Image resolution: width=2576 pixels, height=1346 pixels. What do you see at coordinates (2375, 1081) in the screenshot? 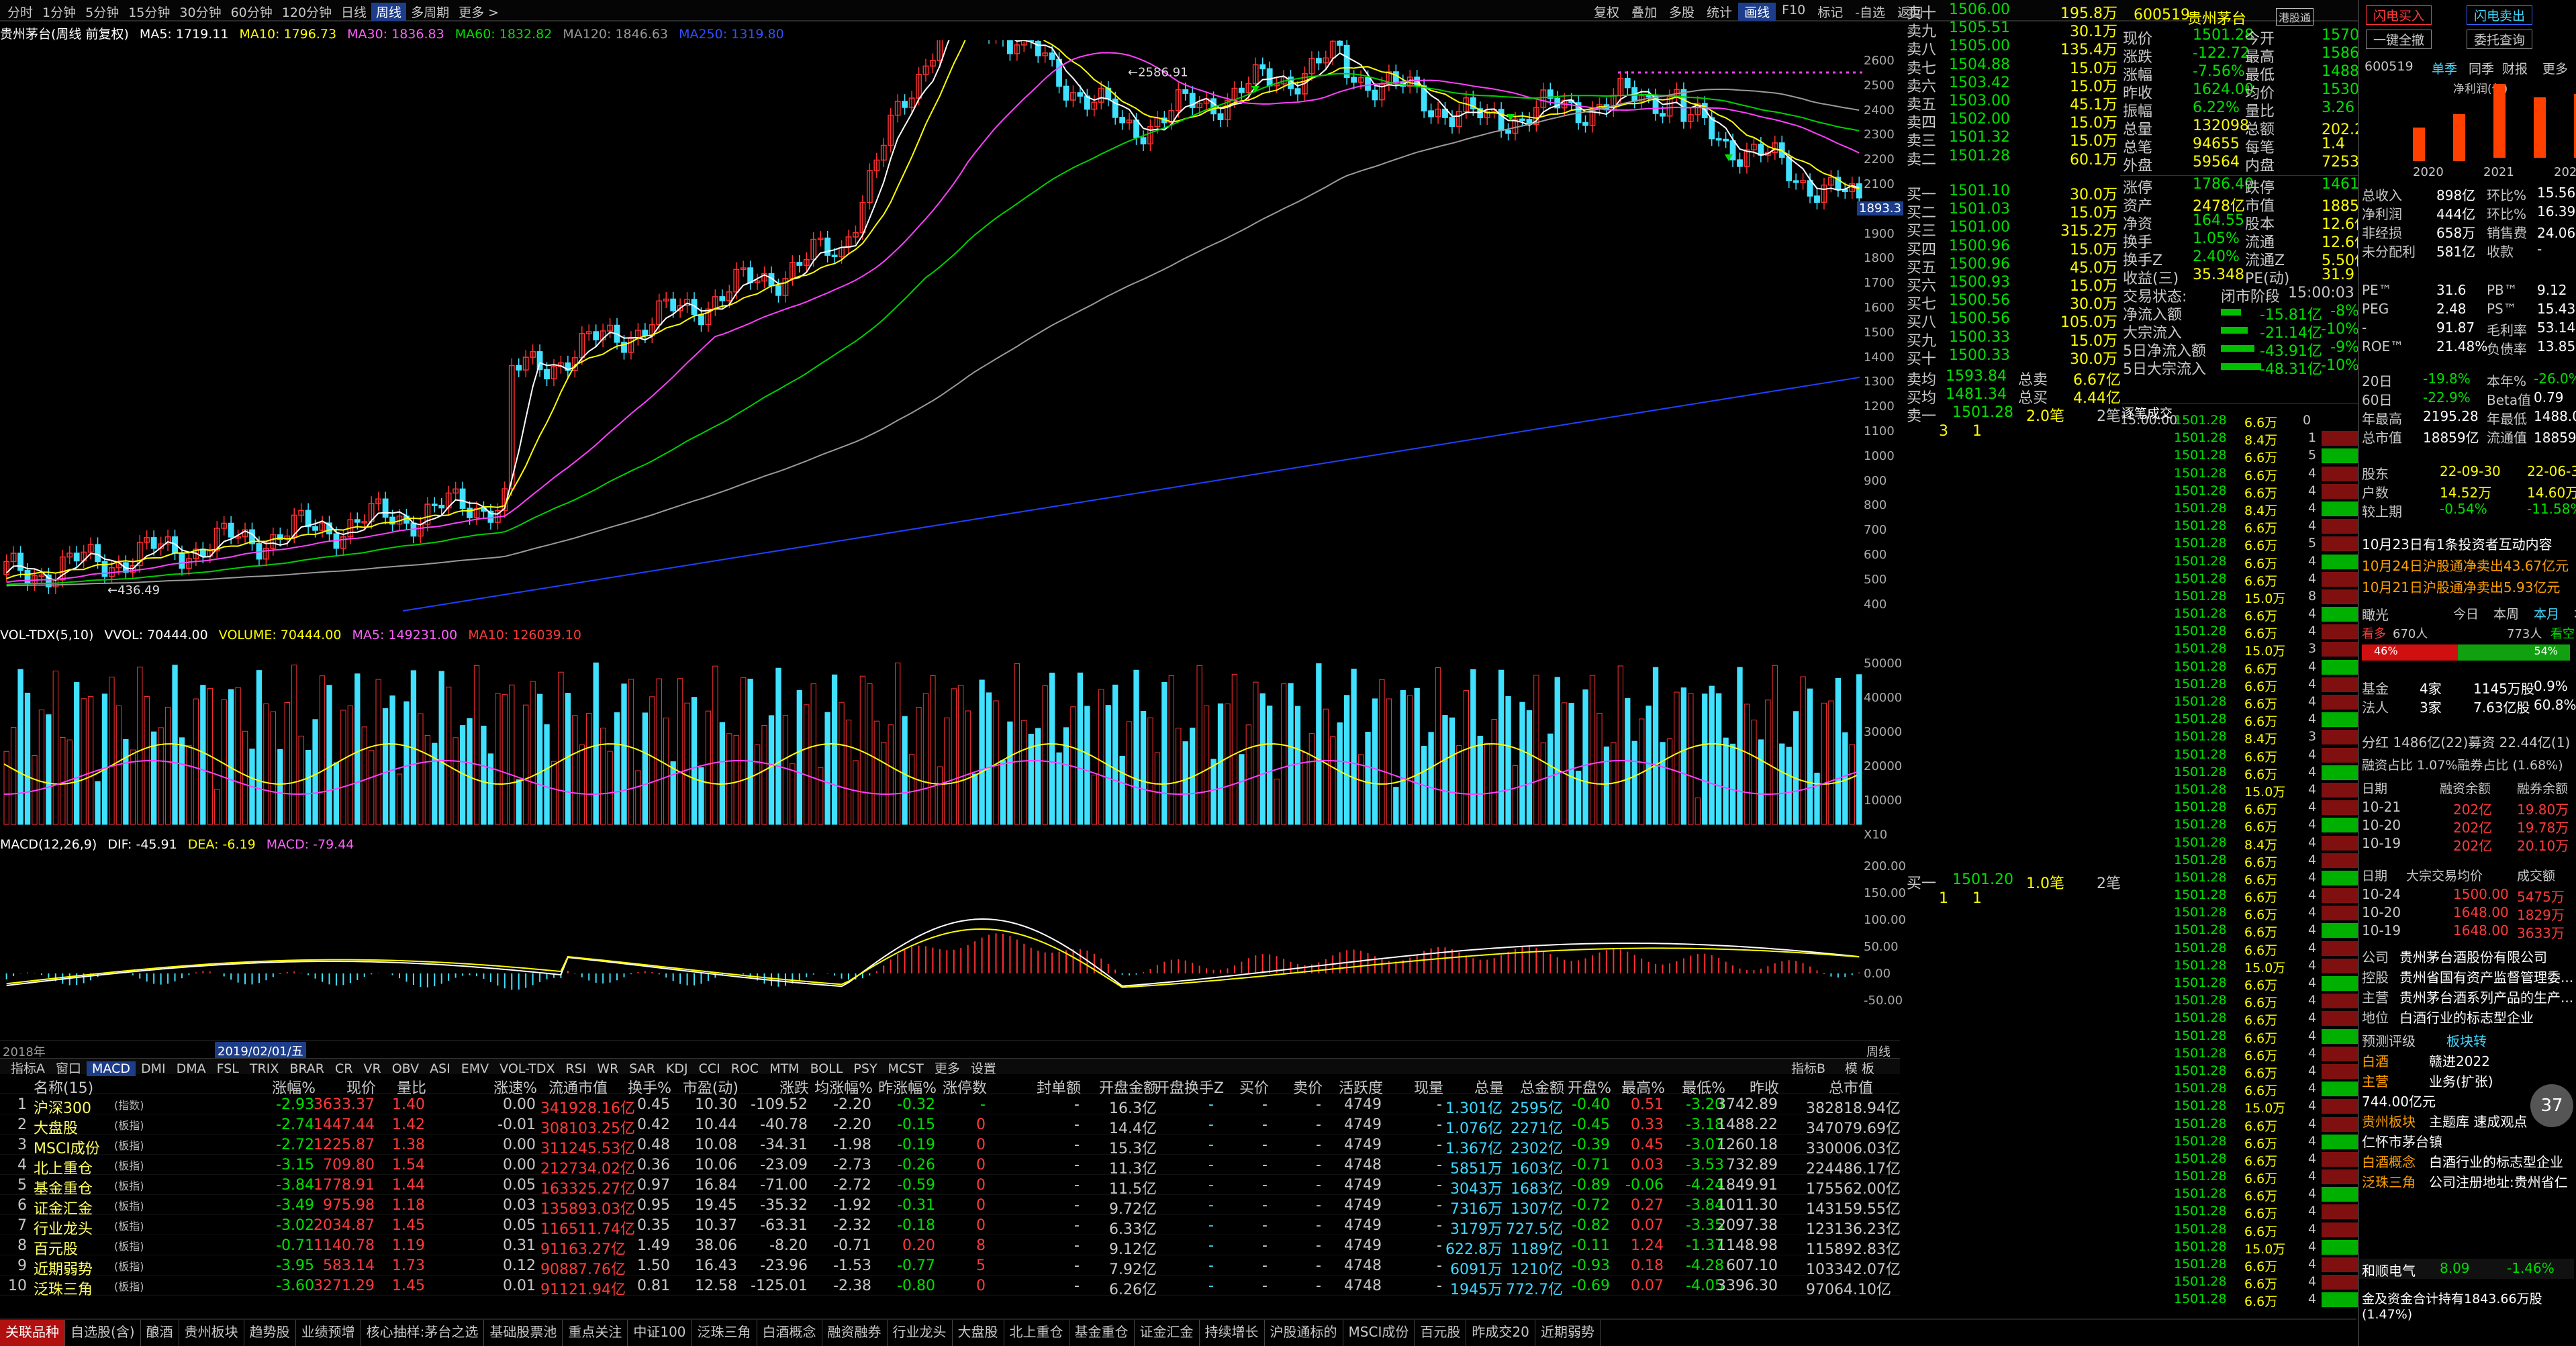
I see `concept-item: 主营` at bounding box center [2375, 1081].